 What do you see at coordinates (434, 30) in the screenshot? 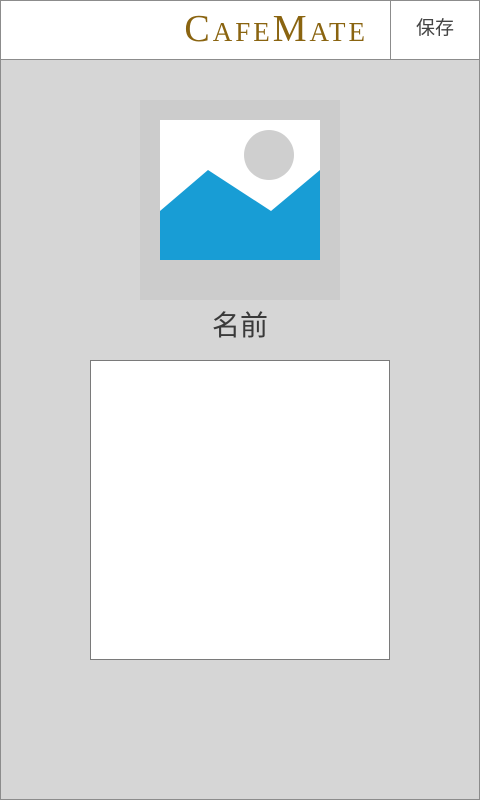
I see `save-button: 保存` at bounding box center [434, 30].